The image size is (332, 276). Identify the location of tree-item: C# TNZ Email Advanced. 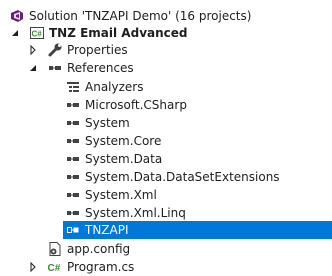
(166, 33).